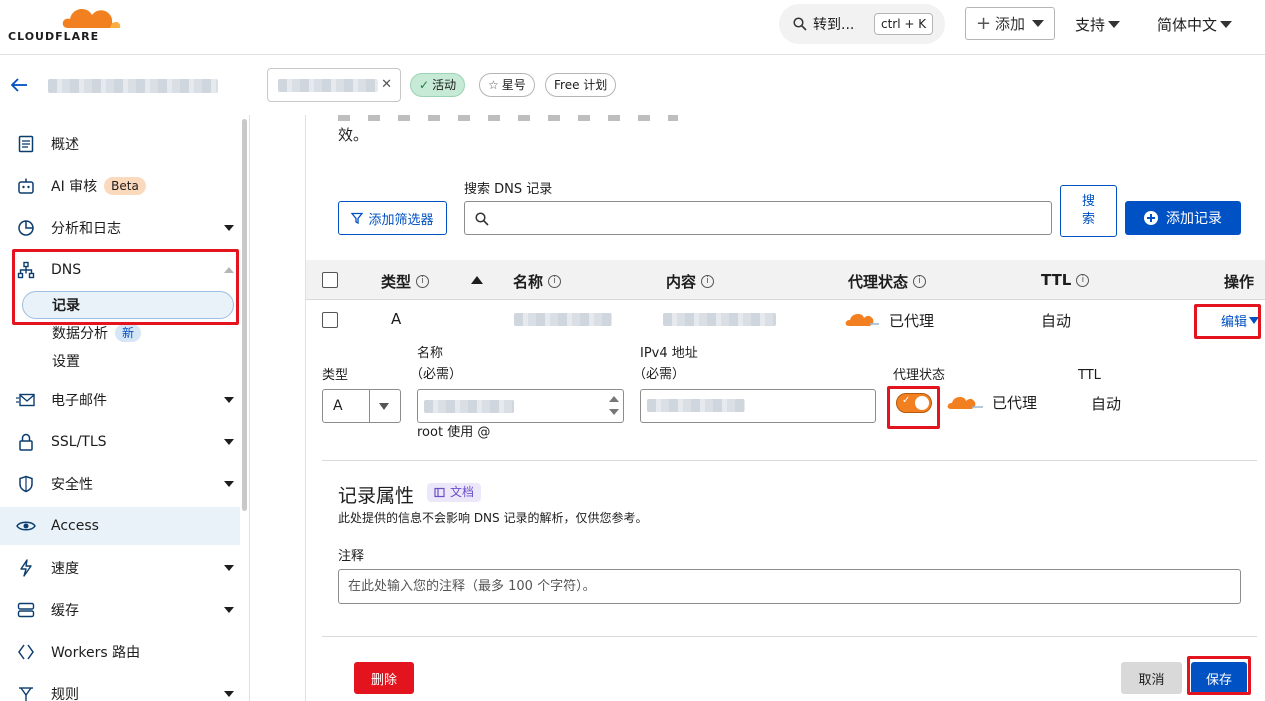 The image size is (1265, 701). What do you see at coordinates (244, 315) in the screenshot?
I see `sidebar-scrollbar` at bounding box center [244, 315].